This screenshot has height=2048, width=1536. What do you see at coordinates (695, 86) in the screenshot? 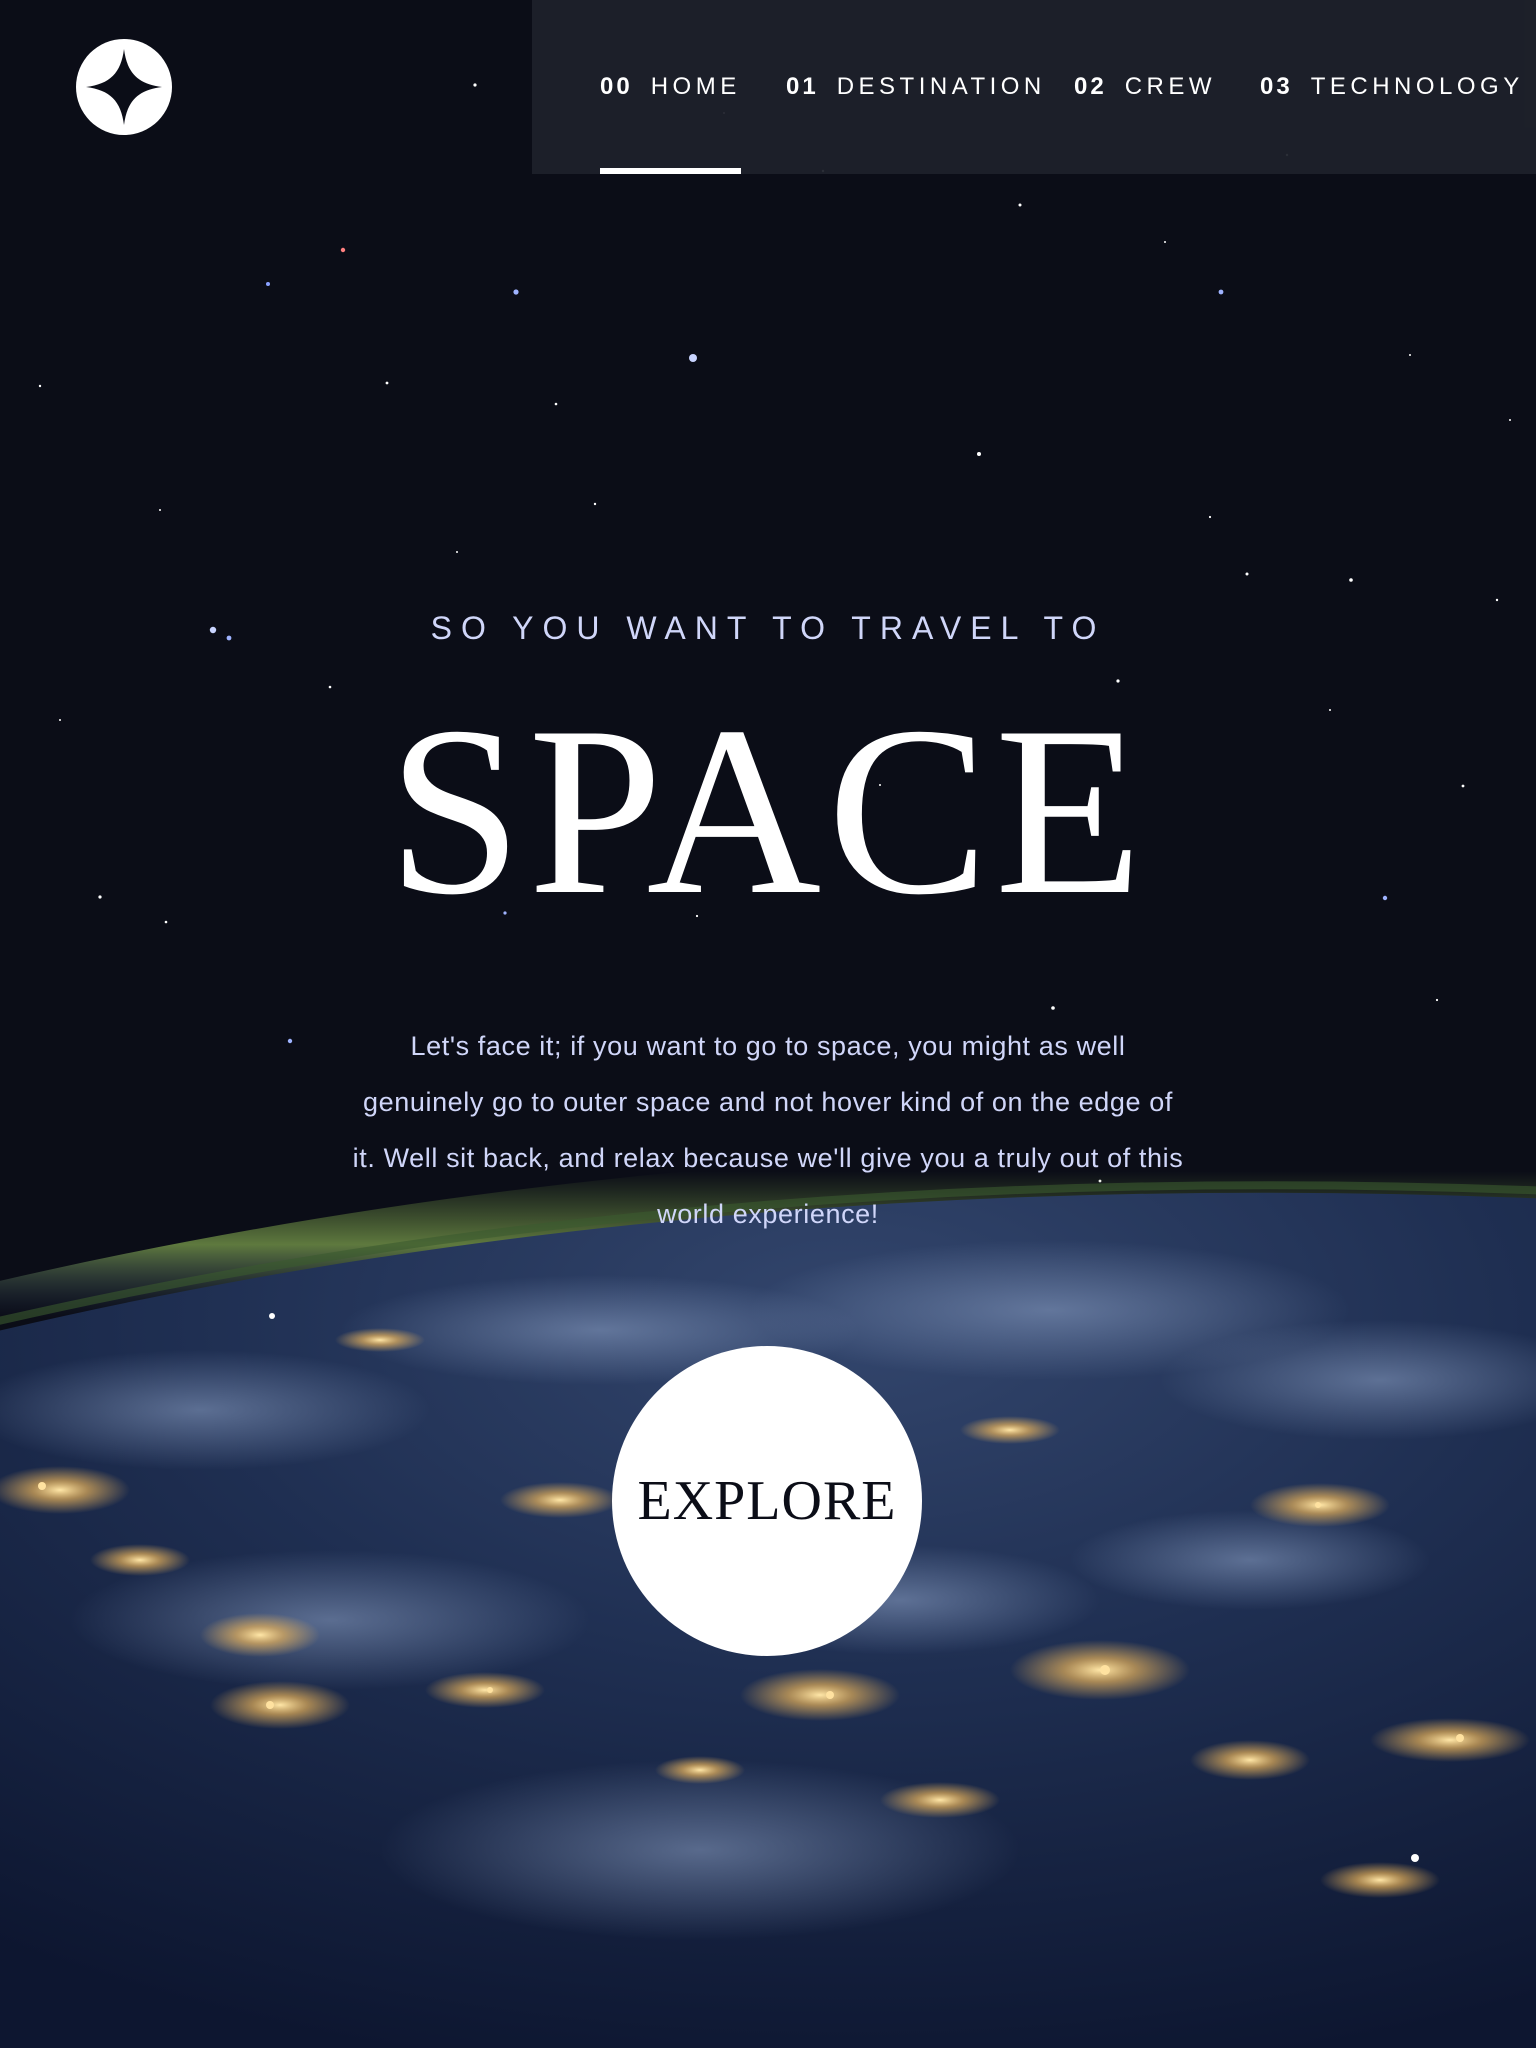
I see `nav-item-label: HOME` at bounding box center [695, 86].